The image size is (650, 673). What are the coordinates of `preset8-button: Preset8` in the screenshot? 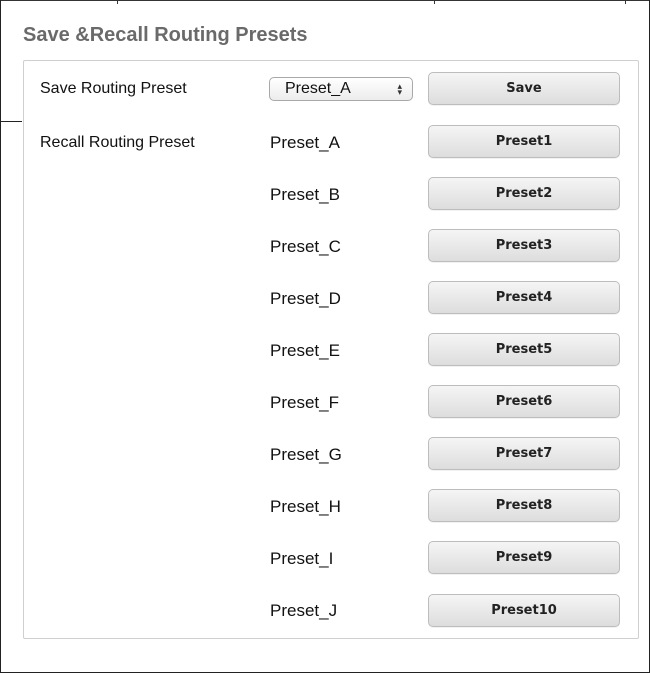 It's located at (524, 505).